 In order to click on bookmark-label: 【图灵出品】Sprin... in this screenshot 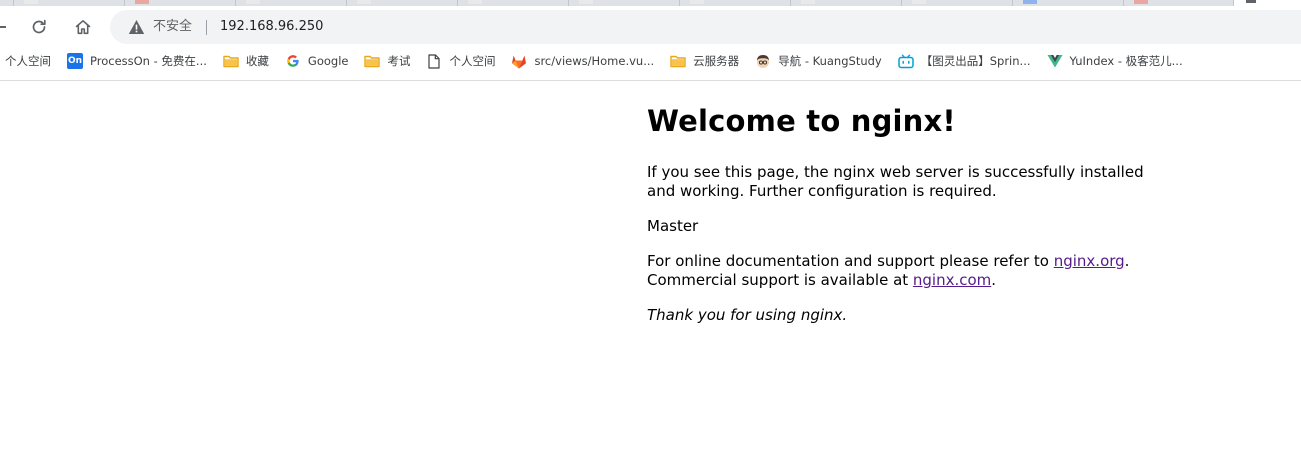, I will do `click(975, 61)`.